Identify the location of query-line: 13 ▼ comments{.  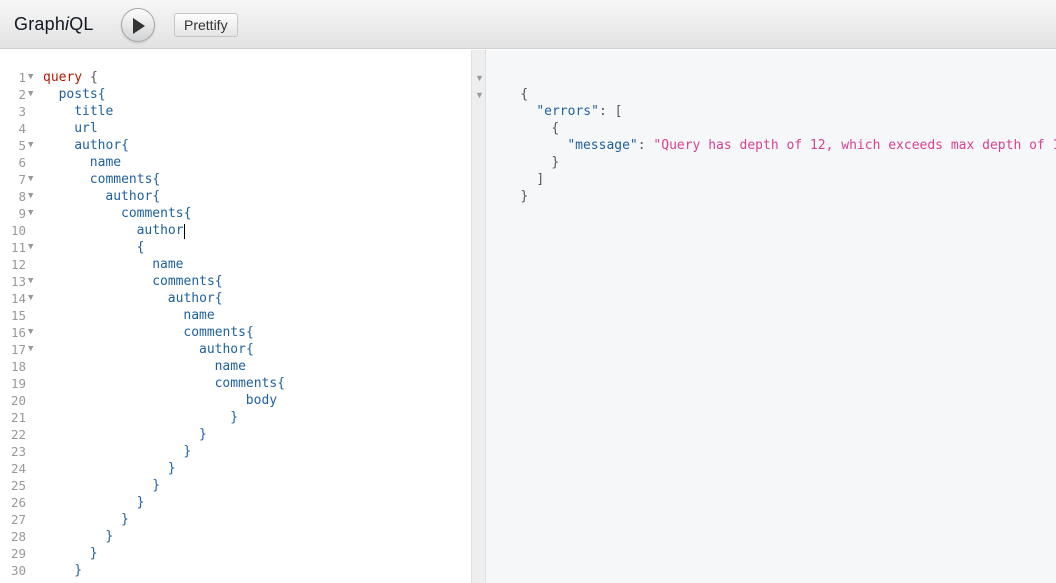
(235, 281).